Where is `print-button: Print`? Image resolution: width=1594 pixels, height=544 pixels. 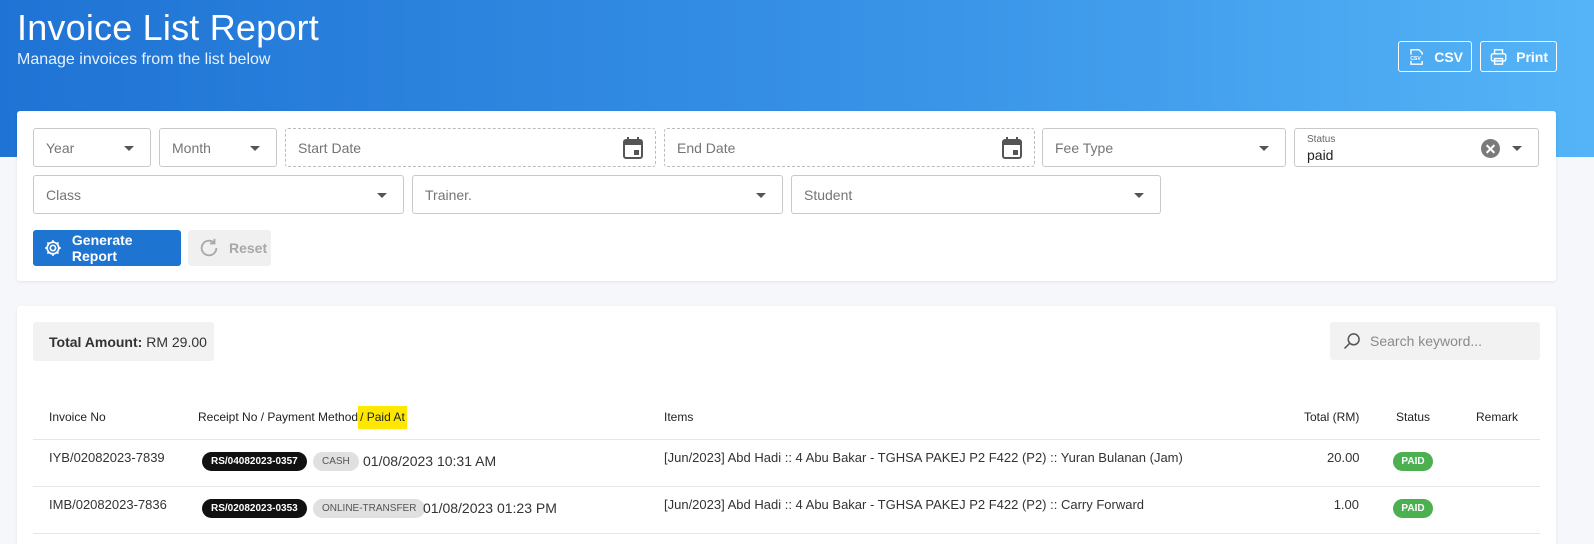
print-button: Print is located at coordinates (1518, 56).